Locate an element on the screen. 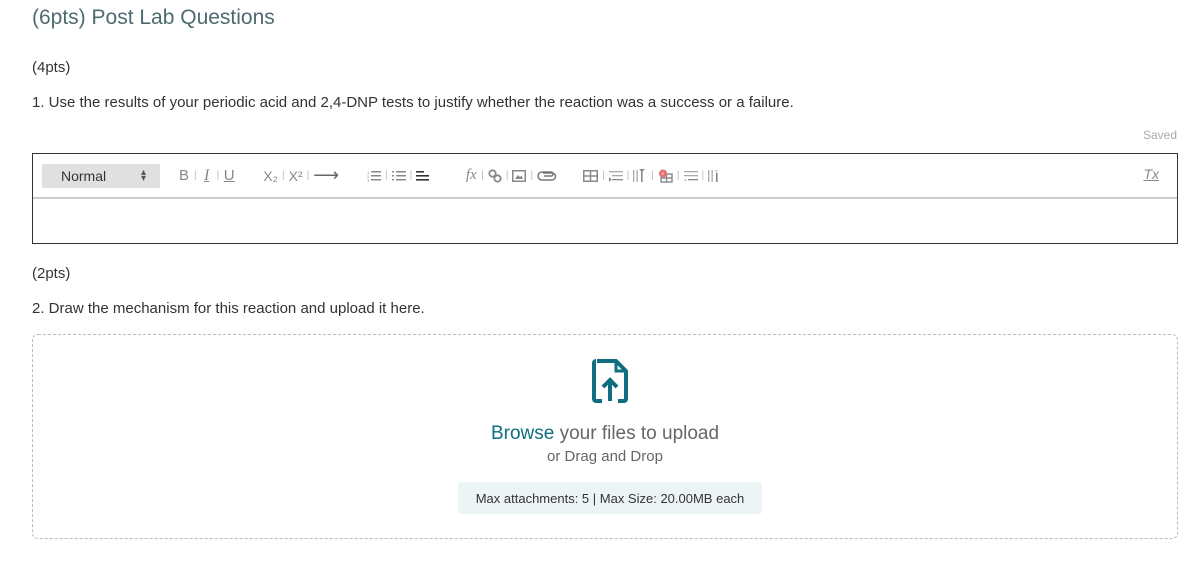 The width and height of the screenshot is (1202, 573). svg-text: 3 is located at coordinates (368, 180).